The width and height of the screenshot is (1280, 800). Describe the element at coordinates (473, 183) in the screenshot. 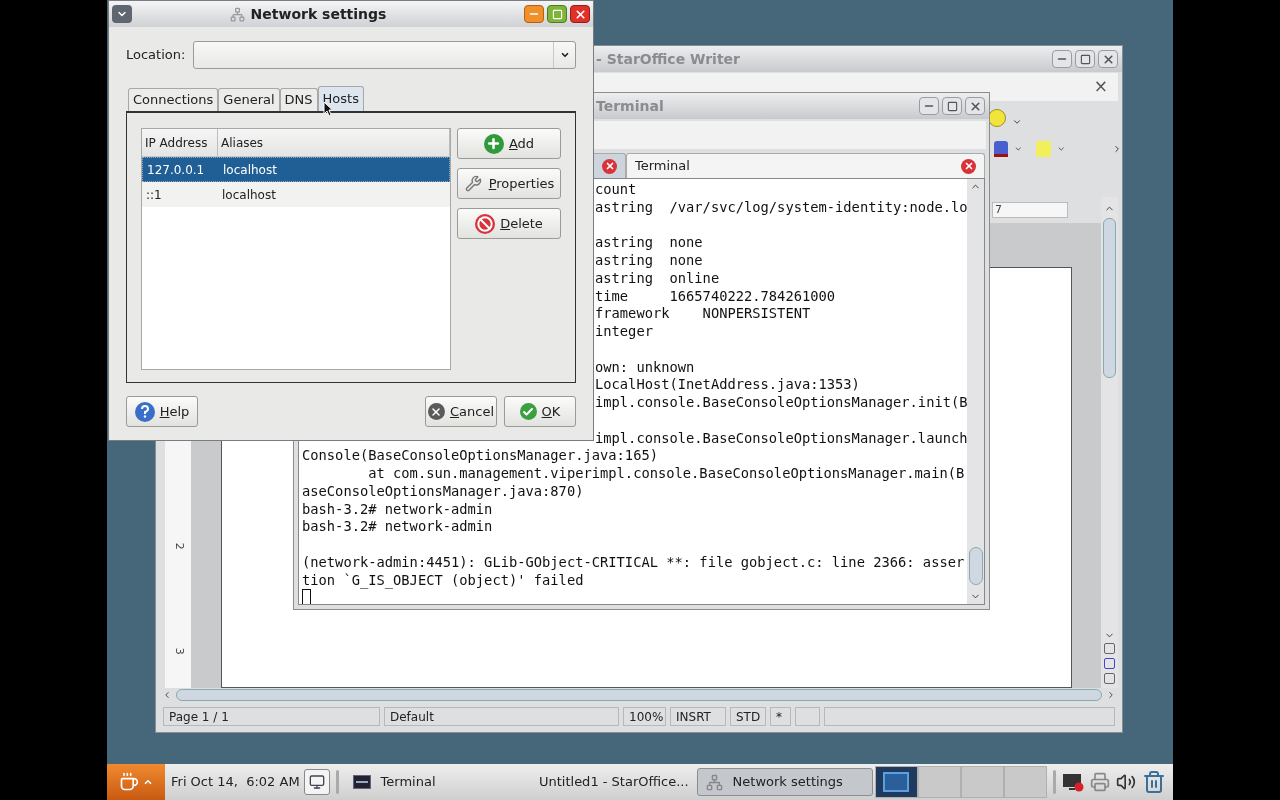

I see `wrench-icon` at that location.